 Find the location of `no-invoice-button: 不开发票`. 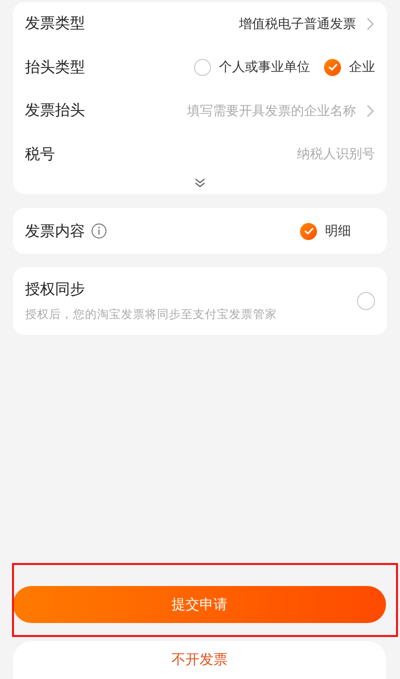

no-invoice-button: 不开发票 is located at coordinates (199, 660).